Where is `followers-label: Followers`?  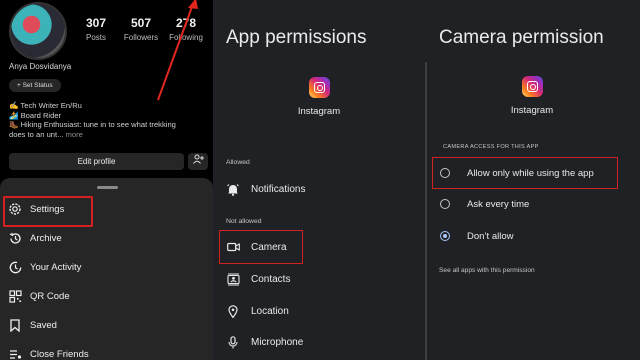 followers-label: Followers is located at coordinates (141, 37).